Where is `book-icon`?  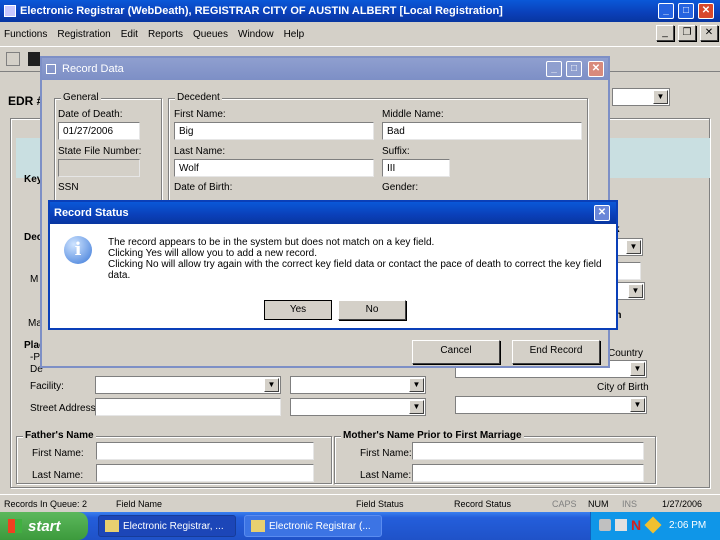 book-icon is located at coordinates (34, 59).